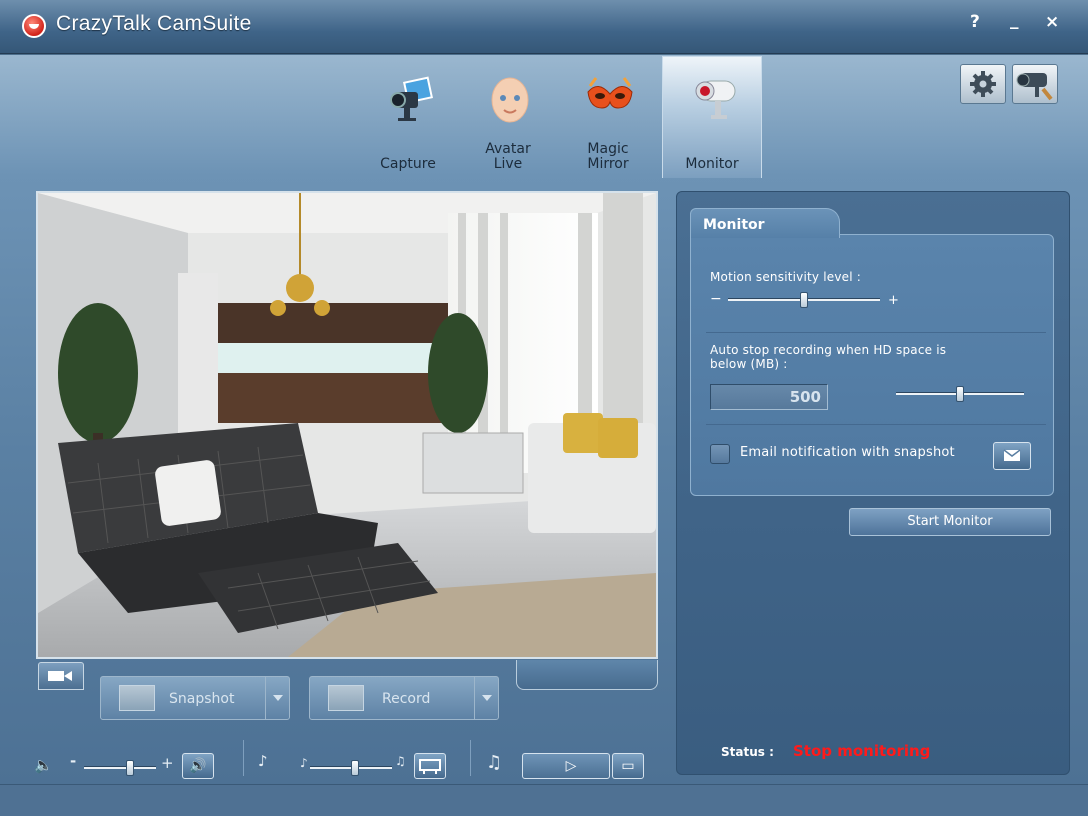 The height and width of the screenshot is (816, 1088). What do you see at coordinates (720, 454) in the screenshot?
I see `email-notification-checkbox` at bounding box center [720, 454].